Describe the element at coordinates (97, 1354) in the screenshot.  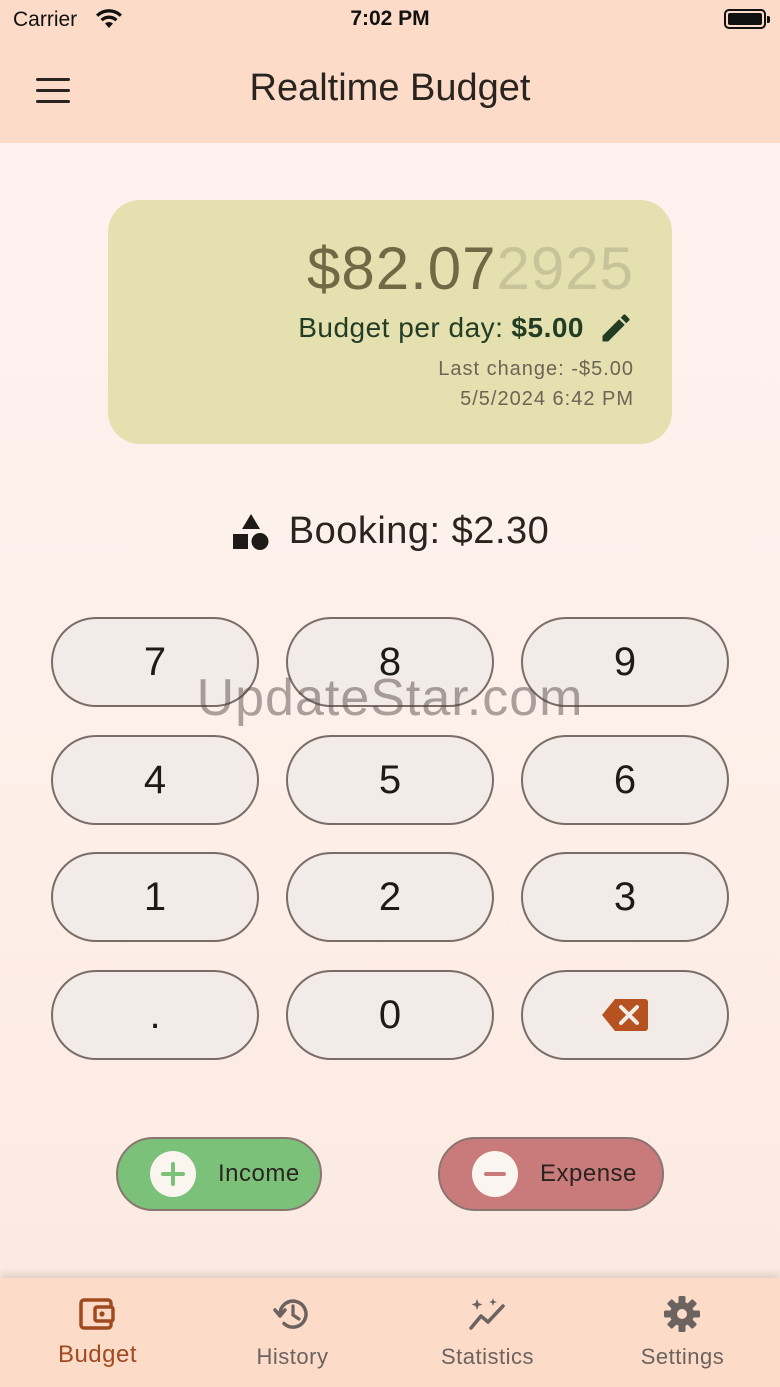
I see `nav-label-budget: Budget` at that location.